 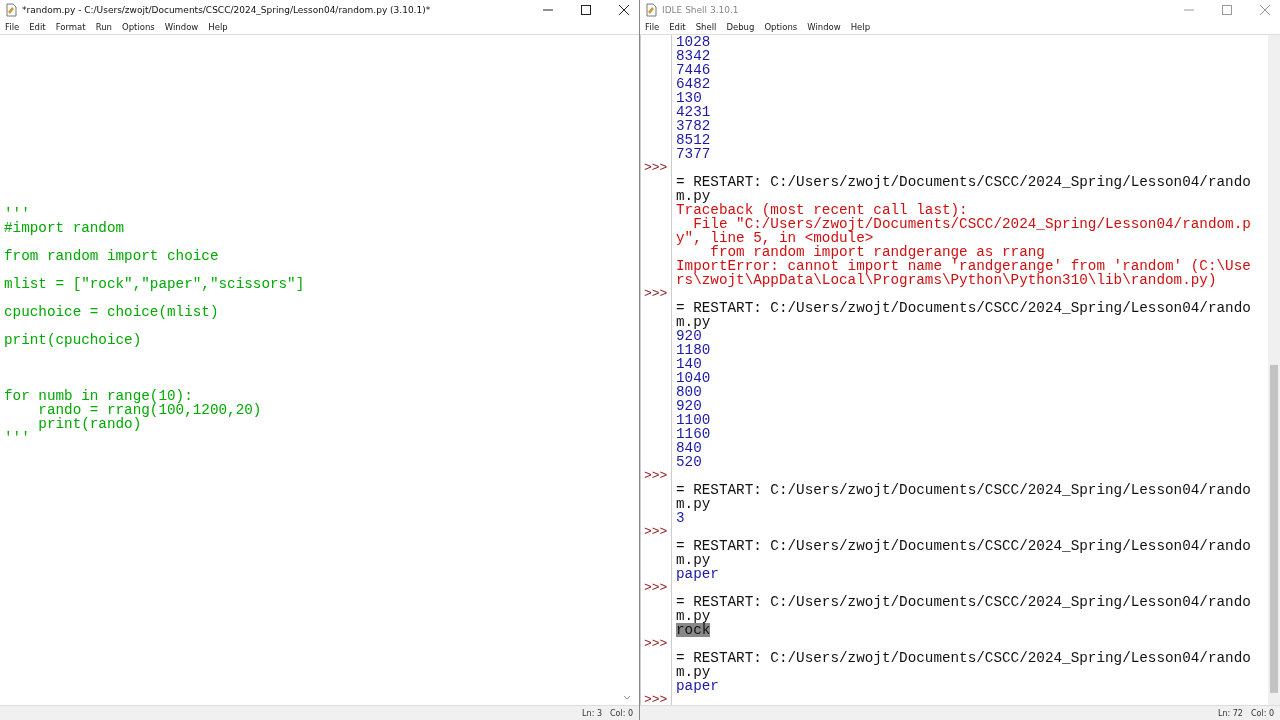 I want to click on scrollbar, so click(x=1274, y=370).